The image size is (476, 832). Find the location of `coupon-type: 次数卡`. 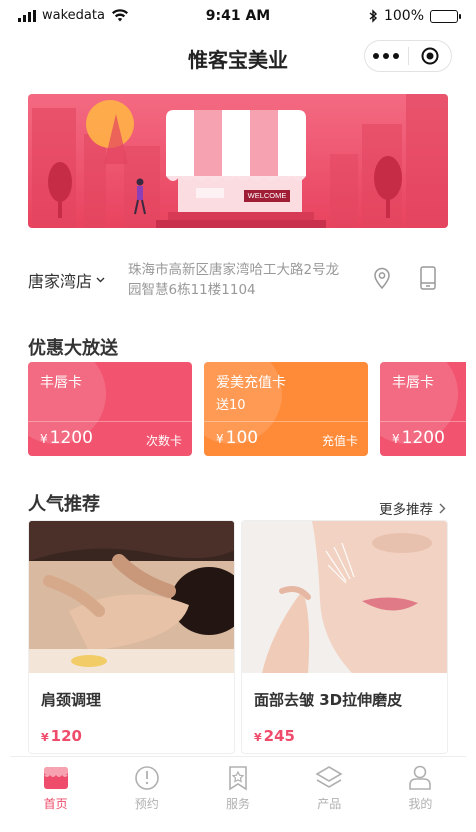

coupon-type: 次数卡 is located at coordinates (163, 441).